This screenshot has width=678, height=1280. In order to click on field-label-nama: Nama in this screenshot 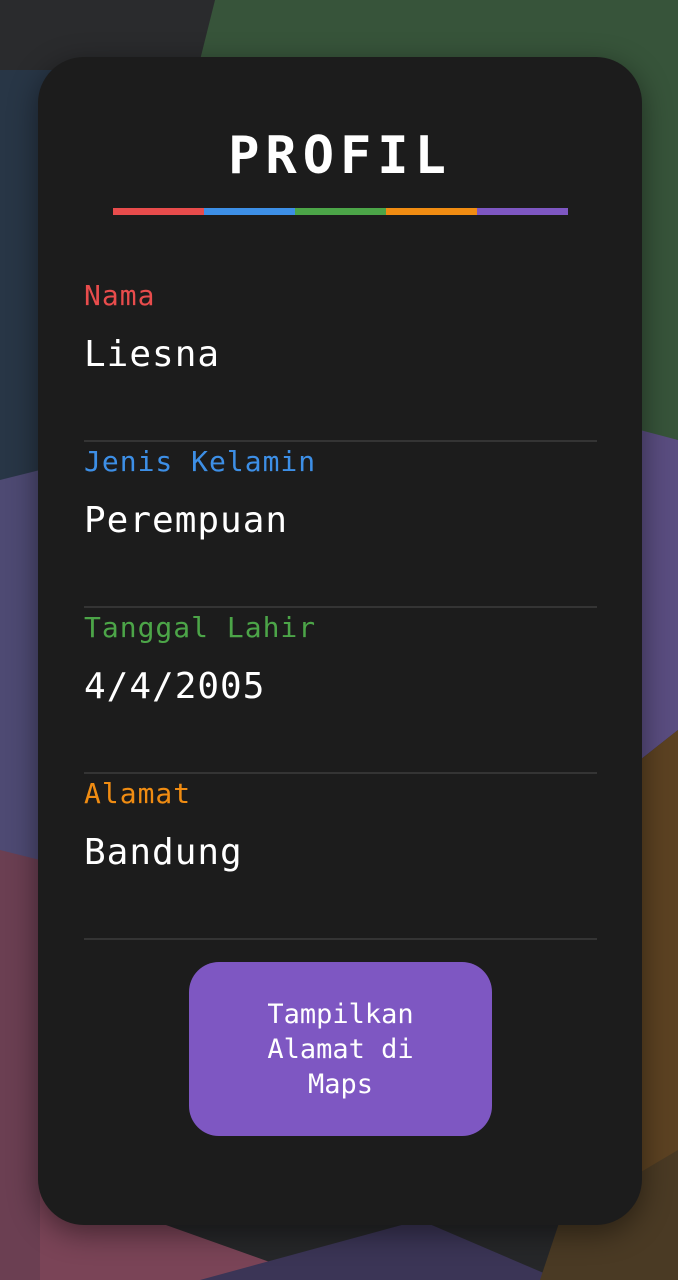, I will do `click(120, 295)`.